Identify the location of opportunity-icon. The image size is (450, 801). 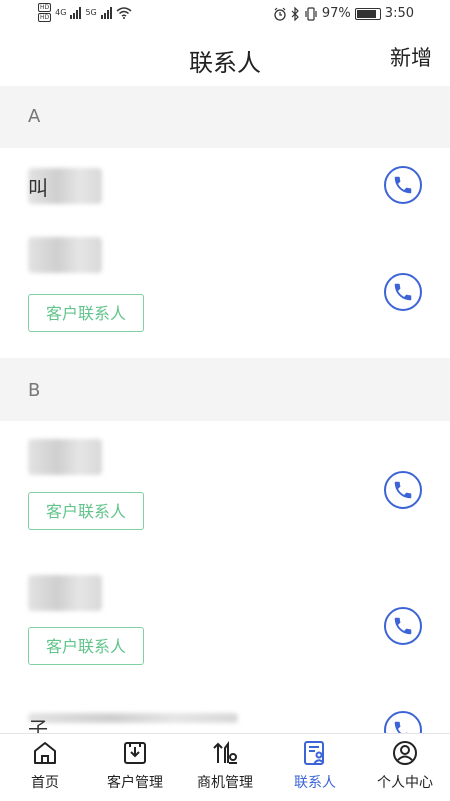
(225, 752).